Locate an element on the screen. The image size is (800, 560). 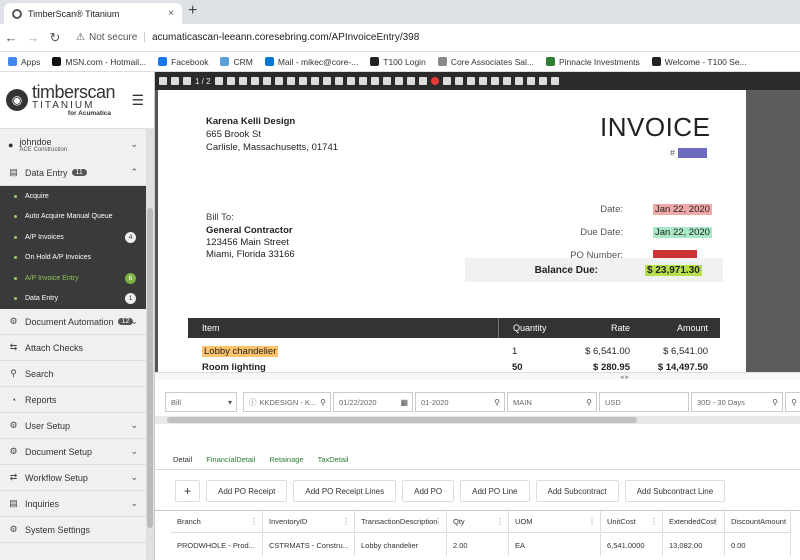
extra-icon is located at coordinates (554, 81).